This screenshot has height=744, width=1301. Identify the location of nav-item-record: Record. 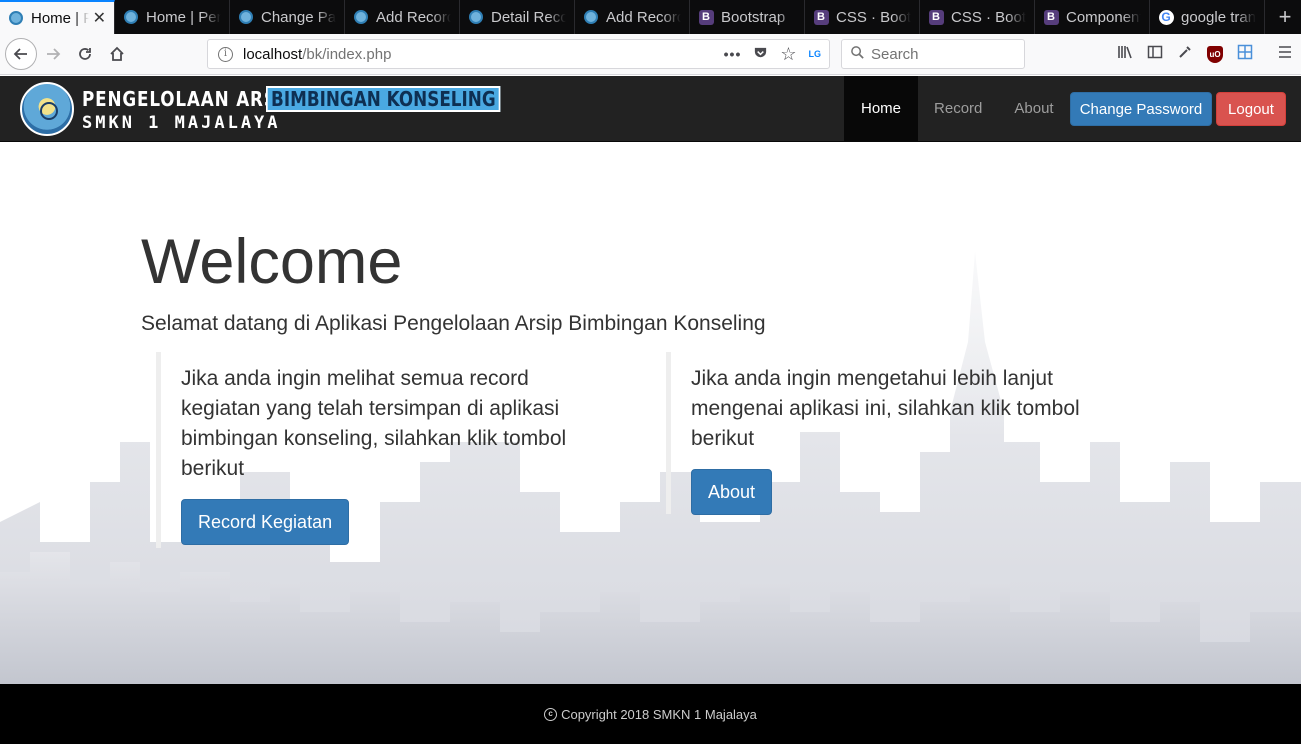
(958, 108).